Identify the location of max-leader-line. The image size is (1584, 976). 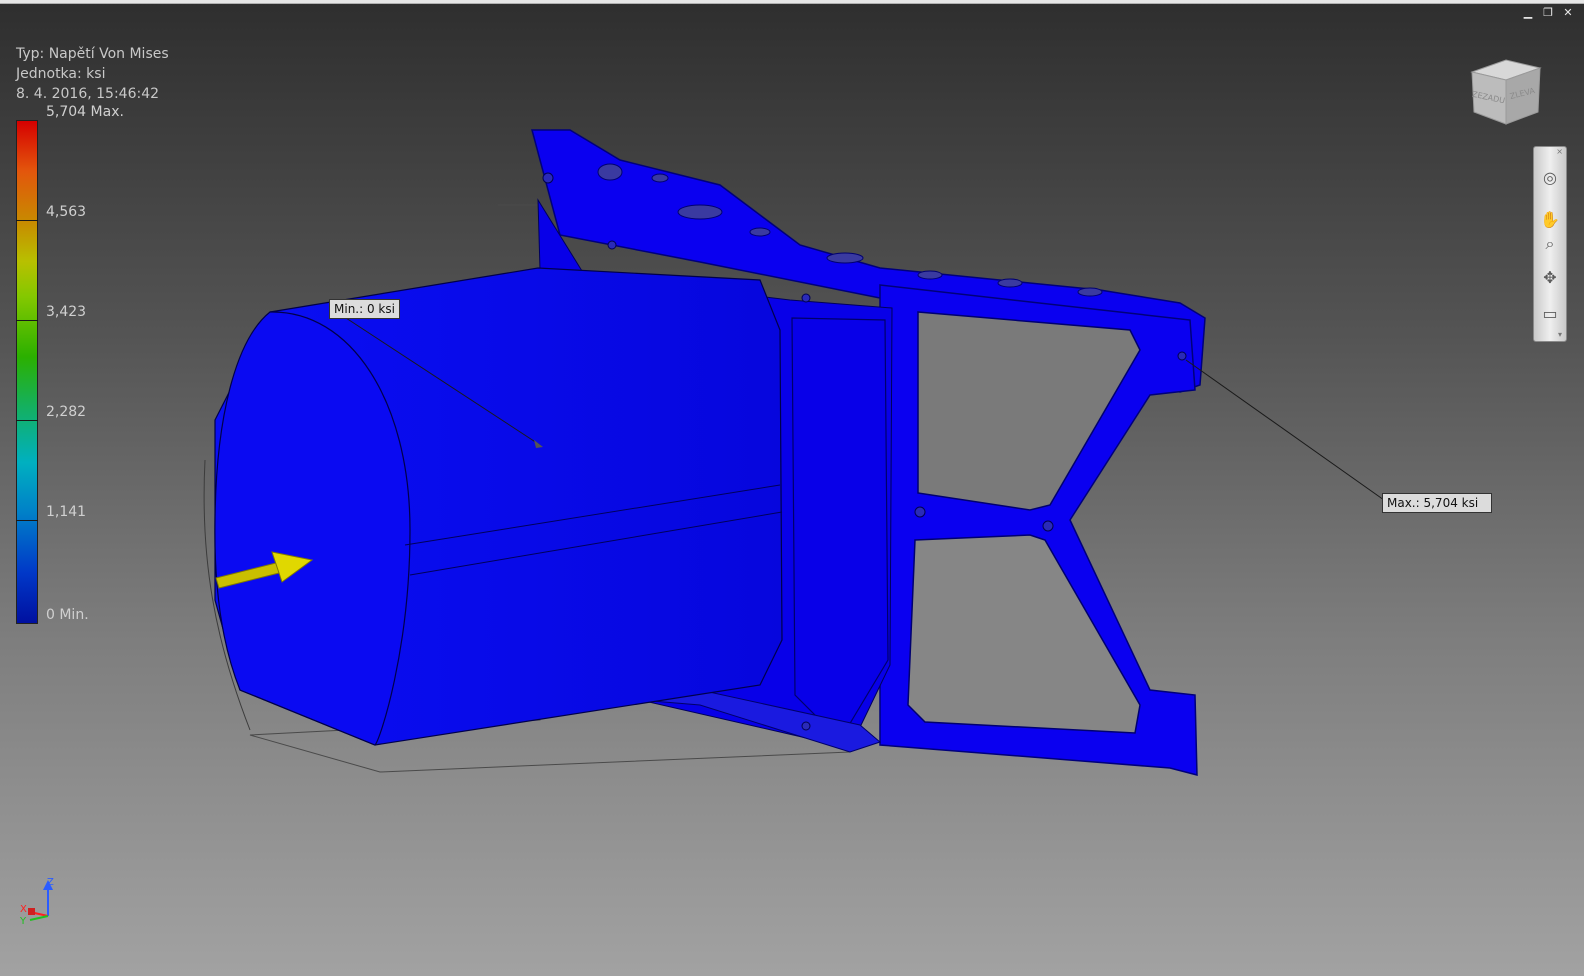
(1285, 430).